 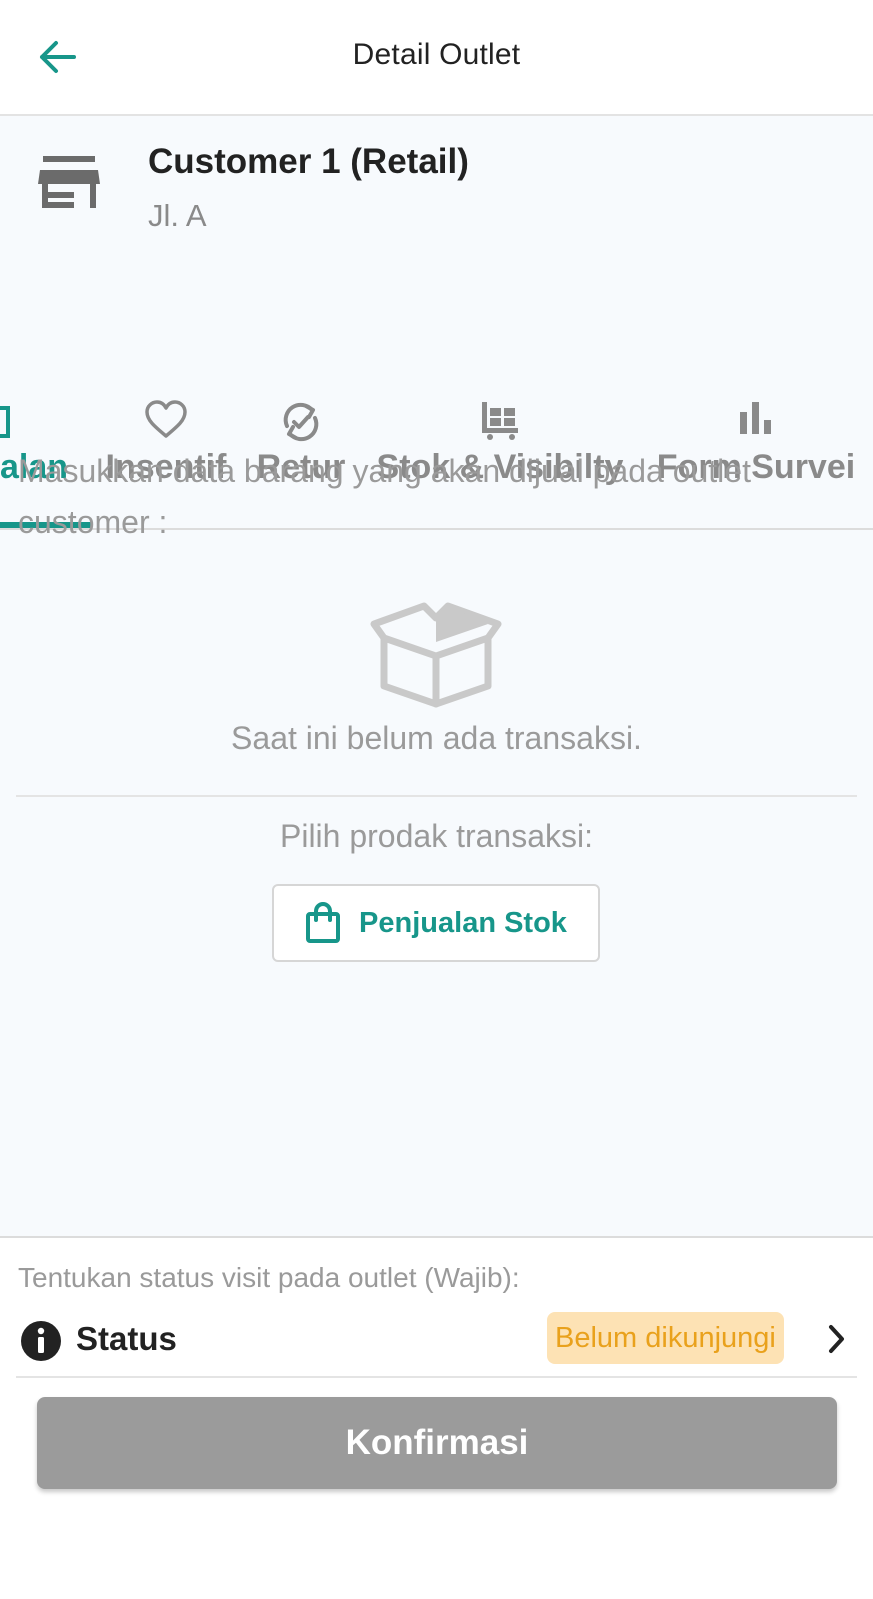 I want to click on button-label: Penjualan Stok, so click(x=463, y=922).